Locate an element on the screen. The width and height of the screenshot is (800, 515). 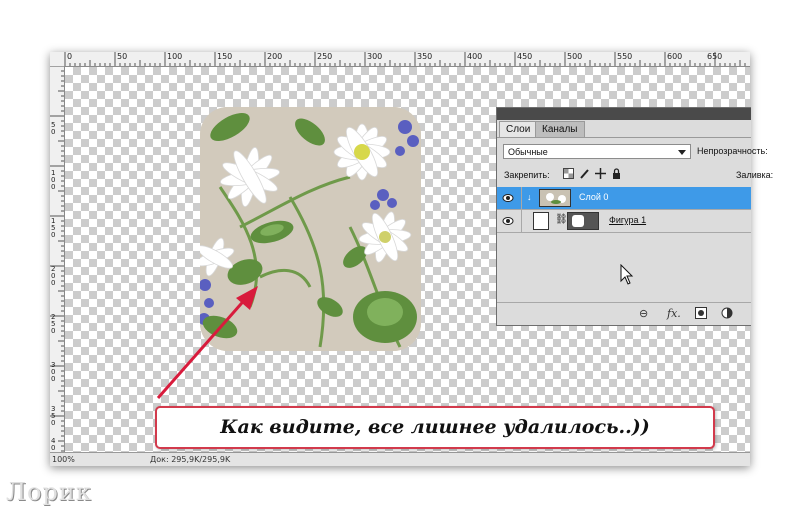
fx-icon: fx. is located at coordinates (674, 313).